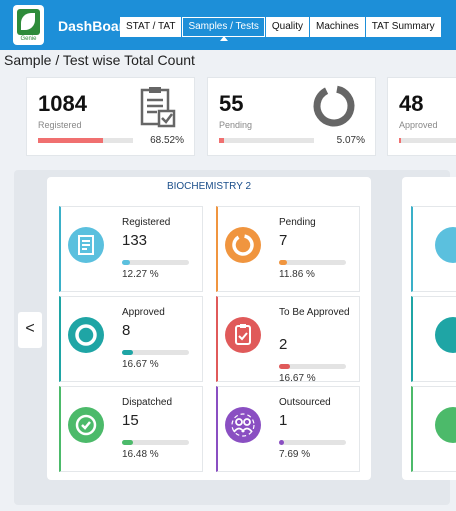 This screenshot has width=456, height=511. Describe the element at coordinates (337, 27) in the screenshot. I see `tab-machines: Machines` at that location.